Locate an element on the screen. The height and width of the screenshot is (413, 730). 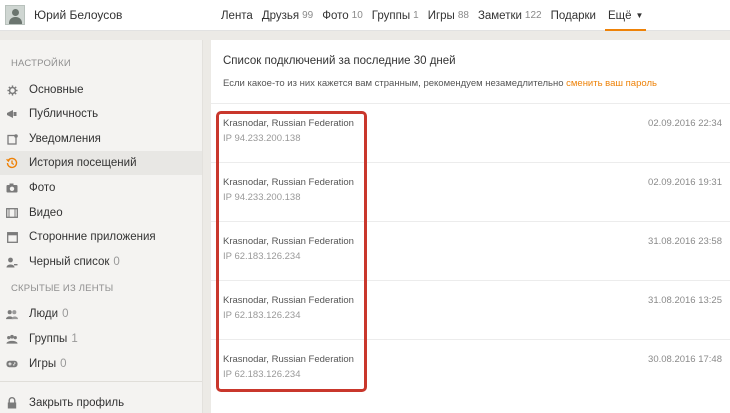
user-profile-link: Юрий Белоусов is located at coordinates (63, 15).